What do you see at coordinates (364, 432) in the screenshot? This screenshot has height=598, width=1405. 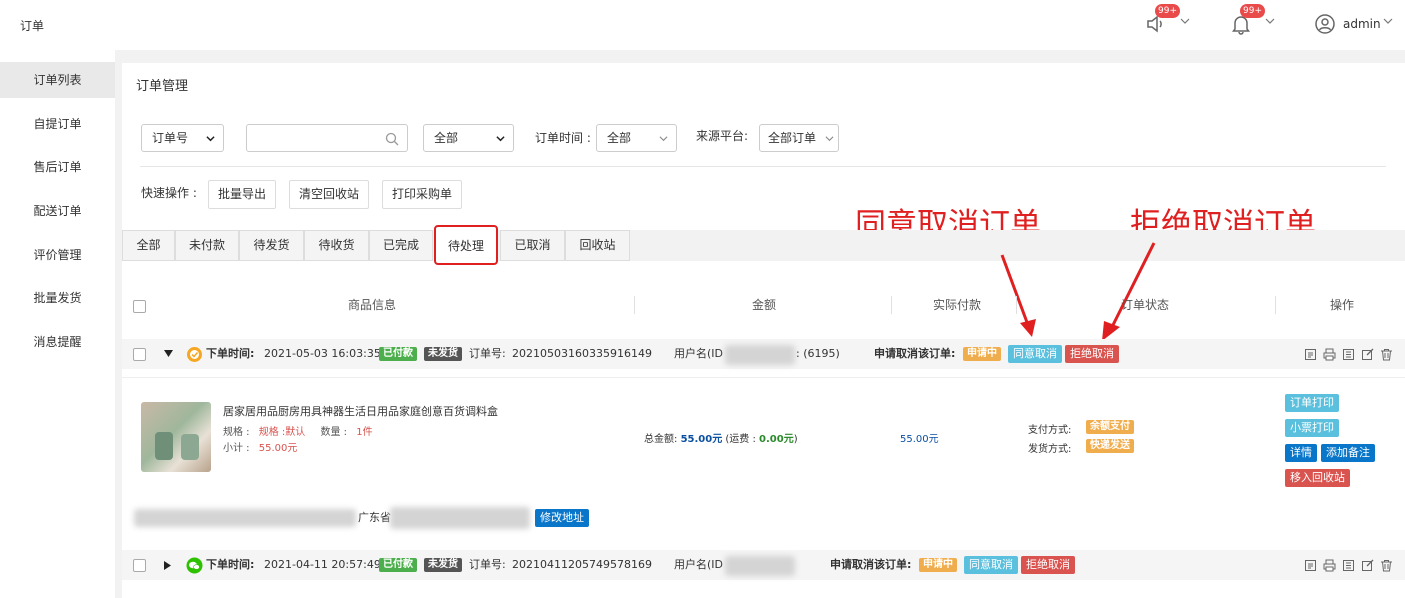 I see `qty-value: 1件` at bounding box center [364, 432].